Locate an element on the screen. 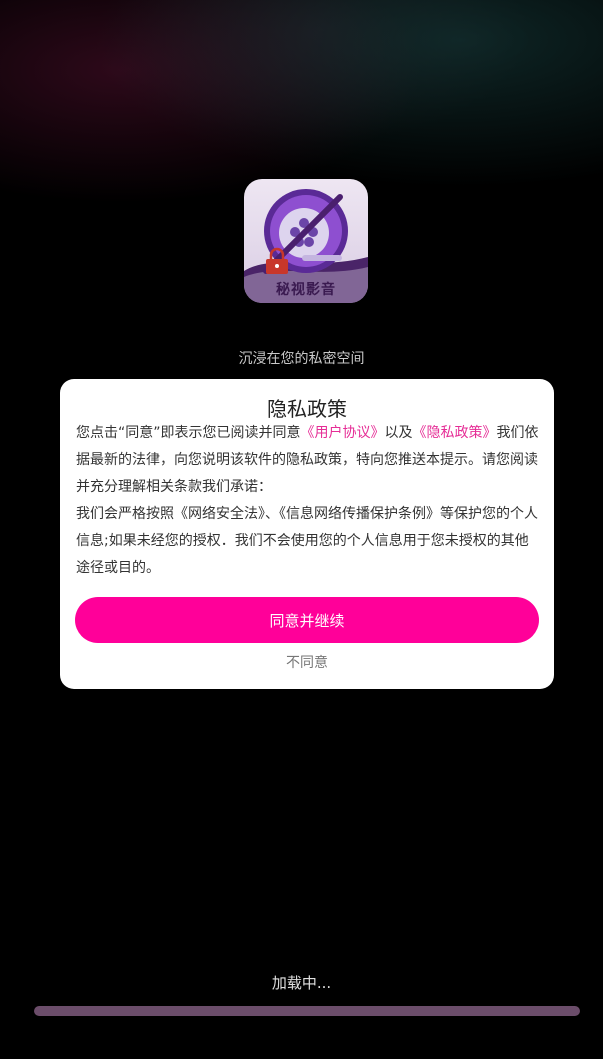  user-agreement-link: 《用户协议》 is located at coordinates (343, 433).